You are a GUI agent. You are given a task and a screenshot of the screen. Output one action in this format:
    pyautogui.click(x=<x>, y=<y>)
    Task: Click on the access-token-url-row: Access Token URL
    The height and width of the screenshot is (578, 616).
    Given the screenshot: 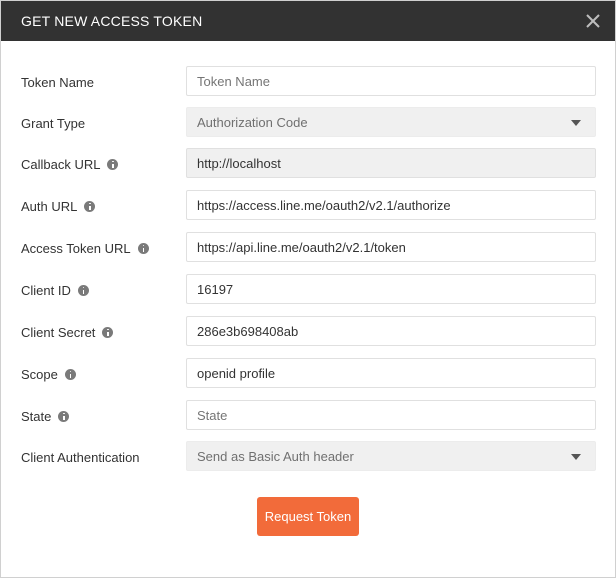 What is the action you would take?
    pyautogui.click(x=309, y=248)
    